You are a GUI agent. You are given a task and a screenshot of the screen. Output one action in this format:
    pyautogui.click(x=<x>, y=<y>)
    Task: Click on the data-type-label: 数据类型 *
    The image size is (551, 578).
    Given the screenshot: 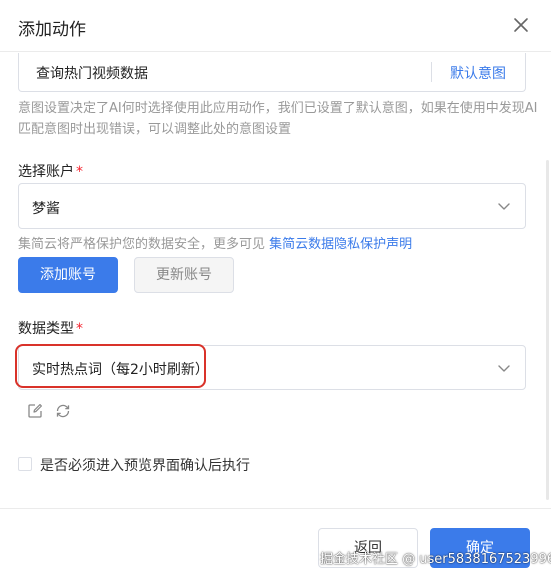 What is the action you would take?
    pyautogui.click(x=50, y=328)
    